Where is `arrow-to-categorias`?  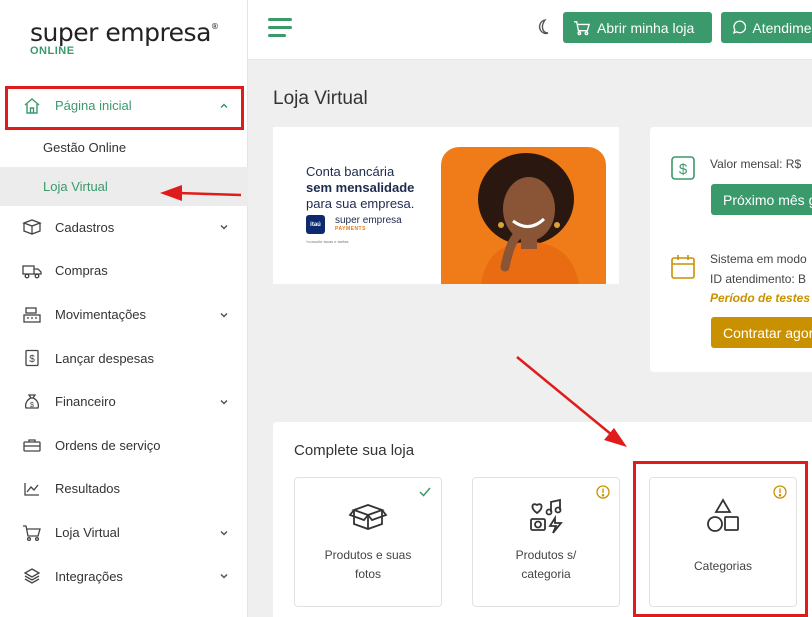
arrow-to-categorias is located at coordinates (571, 401).